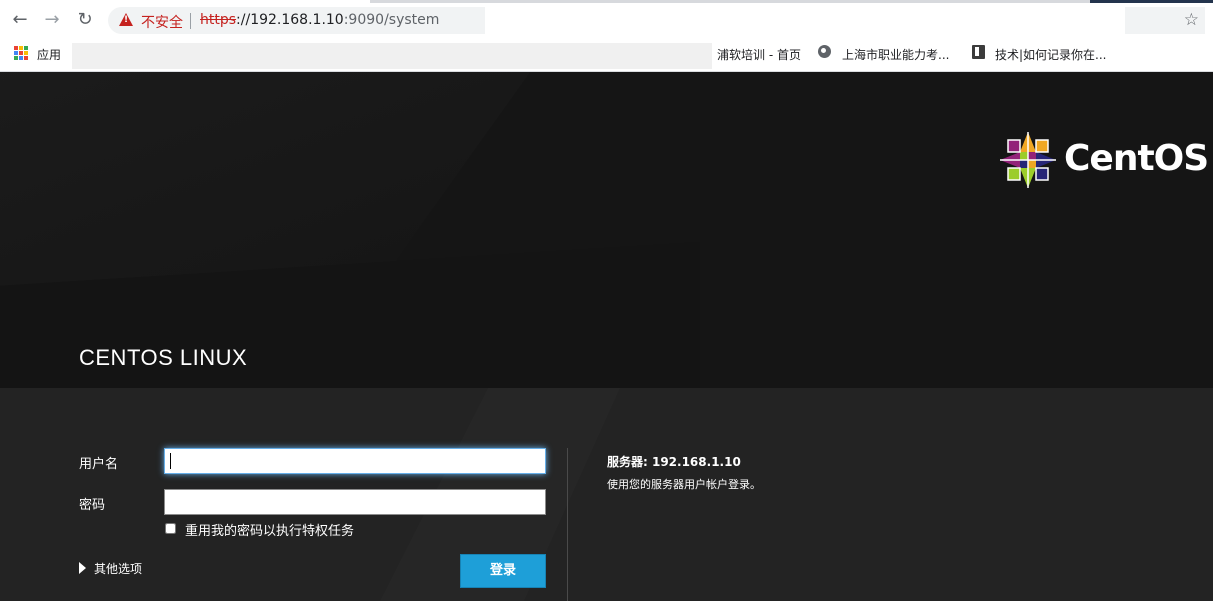 The image size is (1213, 601). I want to click on text-caret, so click(170, 461).